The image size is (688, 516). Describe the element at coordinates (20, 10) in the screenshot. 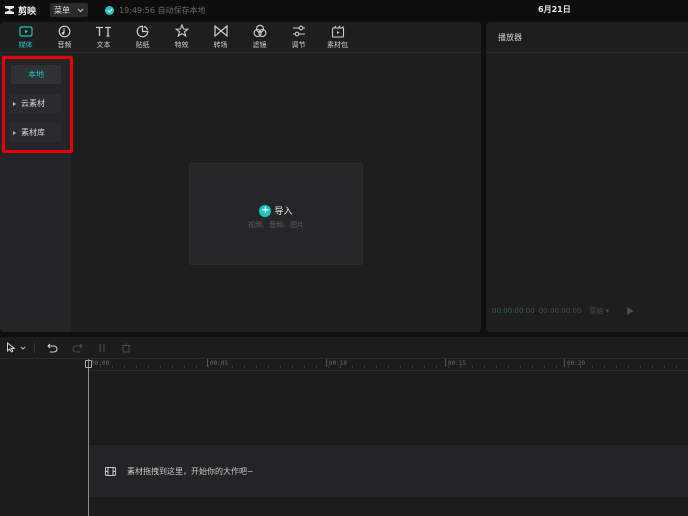

I see `app-logo: 剪映` at that location.